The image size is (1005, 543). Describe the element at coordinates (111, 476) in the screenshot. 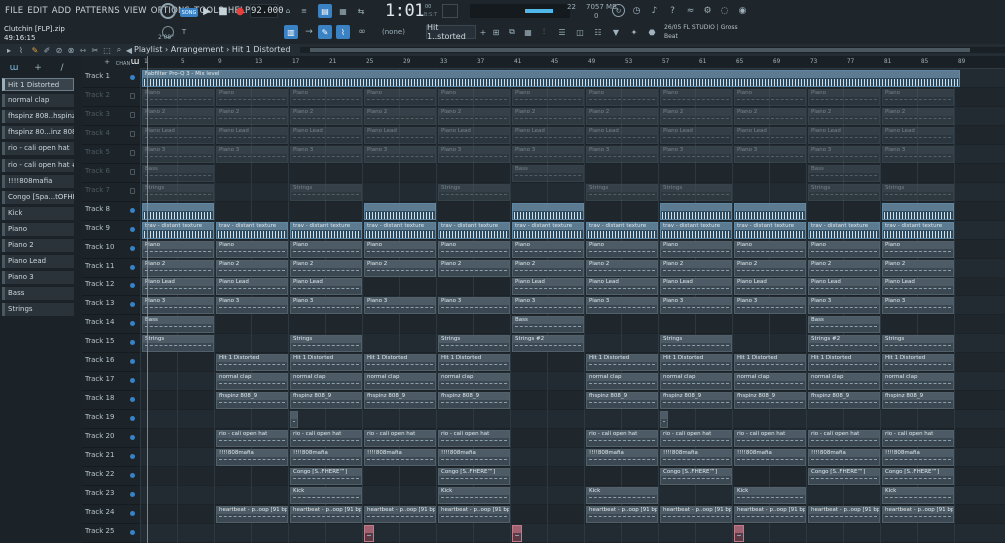

I see `track-header: Track 22` at that location.